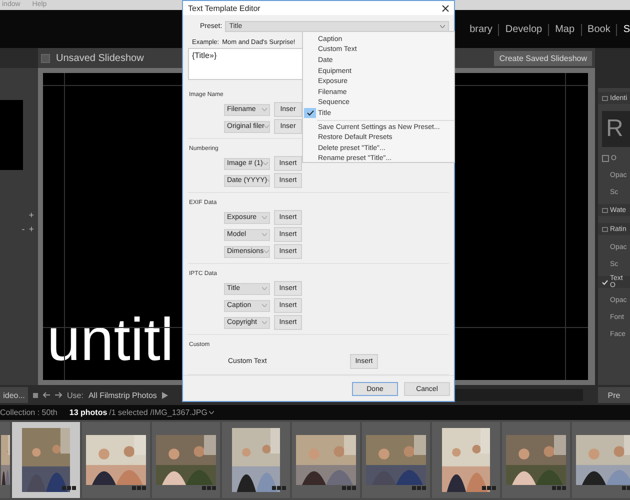 The width and height of the screenshot is (630, 500). I want to click on module-tab: brary, so click(481, 30).